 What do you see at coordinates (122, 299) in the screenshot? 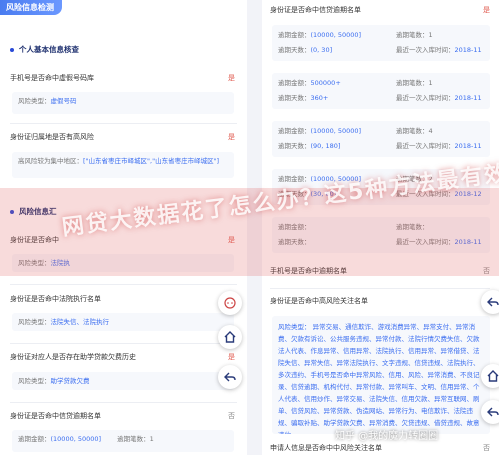
I see `question-court-exec: 身份证是否命中法院执行名单是` at bounding box center [122, 299].